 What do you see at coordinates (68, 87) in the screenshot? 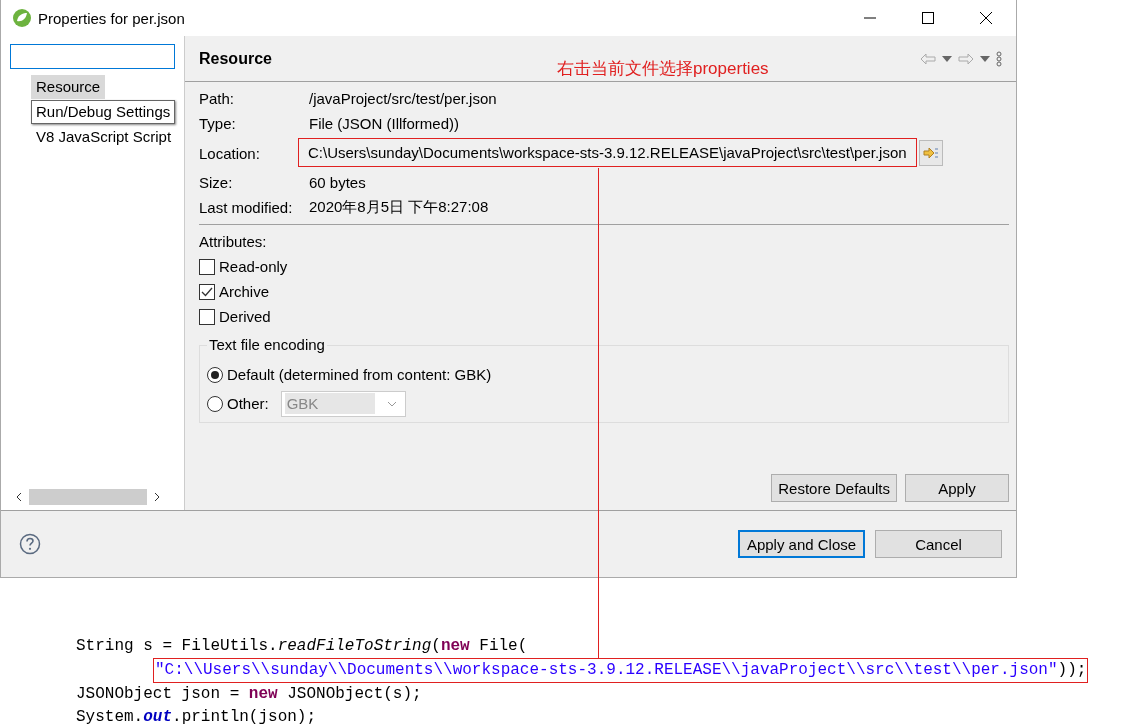
I see `tree-item: Resource` at bounding box center [68, 87].